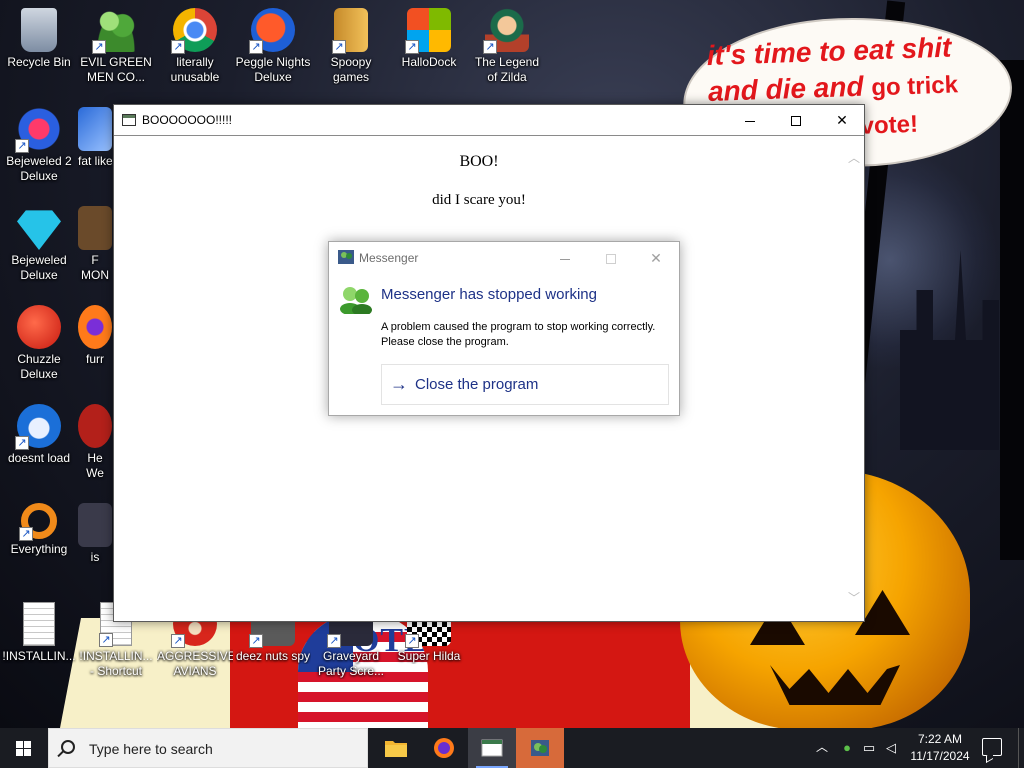 The height and width of the screenshot is (768, 1024). What do you see at coordinates (1021, 748) in the screenshot?
I see `show-desktop-button` at bounding box center [1021, 748].